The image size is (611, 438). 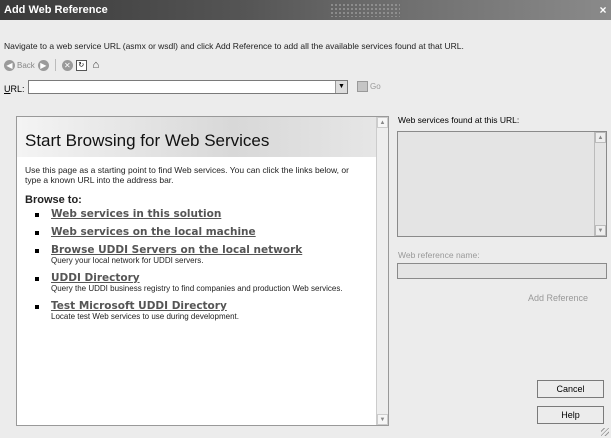 I want to click on back-button: ◀ Back, so click(x=19, y=65).